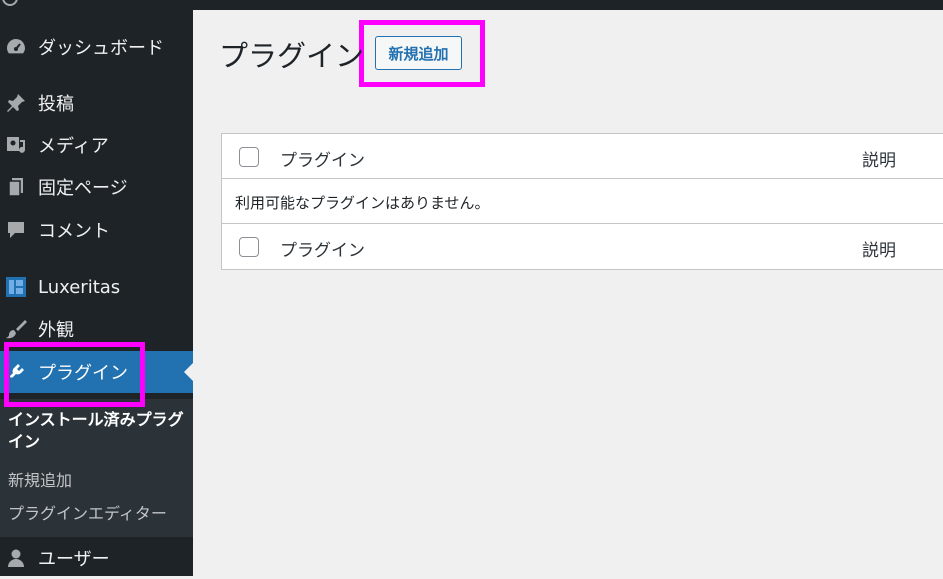 The image size is (943, 579). I want to click on sidebar-item-label: メディア, so click(73, 146).